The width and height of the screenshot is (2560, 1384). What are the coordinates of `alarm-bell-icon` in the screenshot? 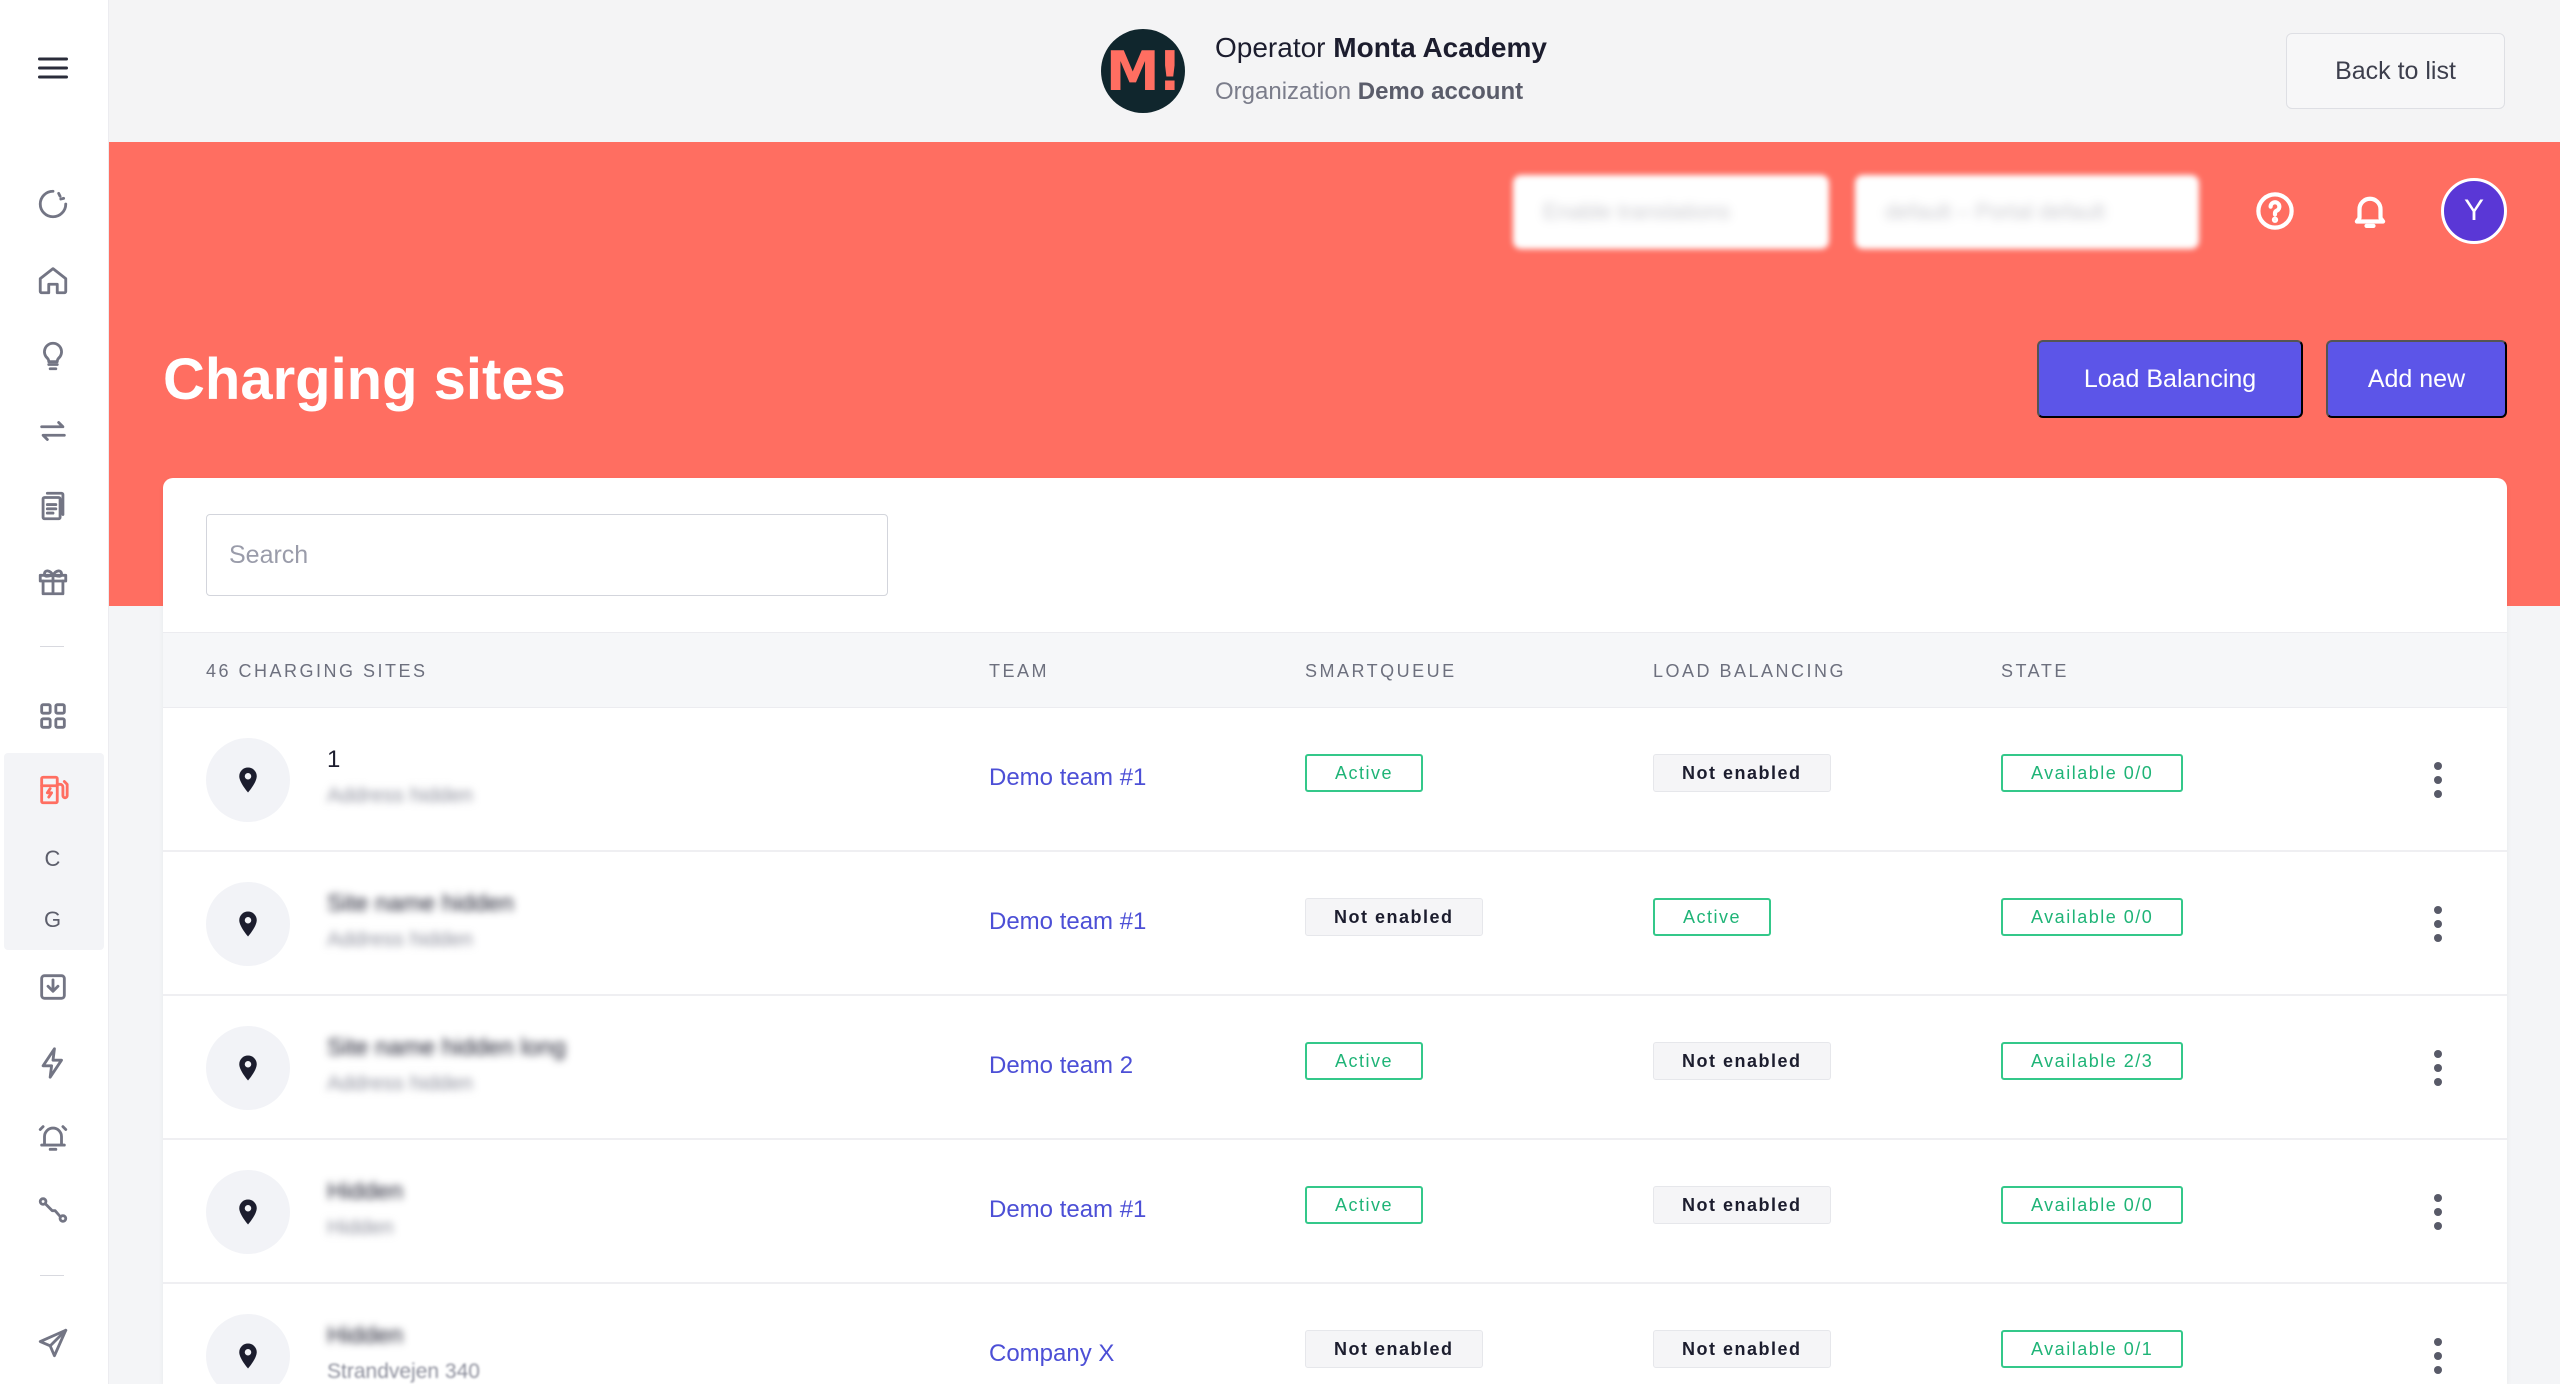 It's located at (52, 1138).